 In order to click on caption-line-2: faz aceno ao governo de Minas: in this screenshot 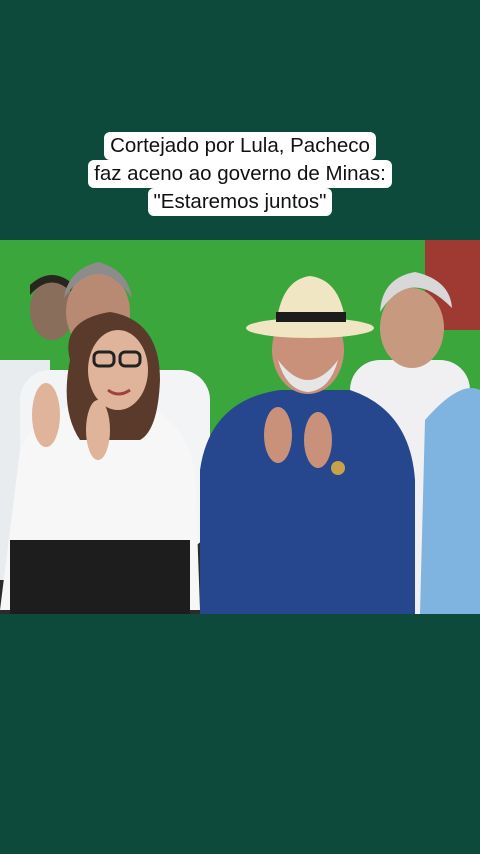, I will do `click(240, 174)`.